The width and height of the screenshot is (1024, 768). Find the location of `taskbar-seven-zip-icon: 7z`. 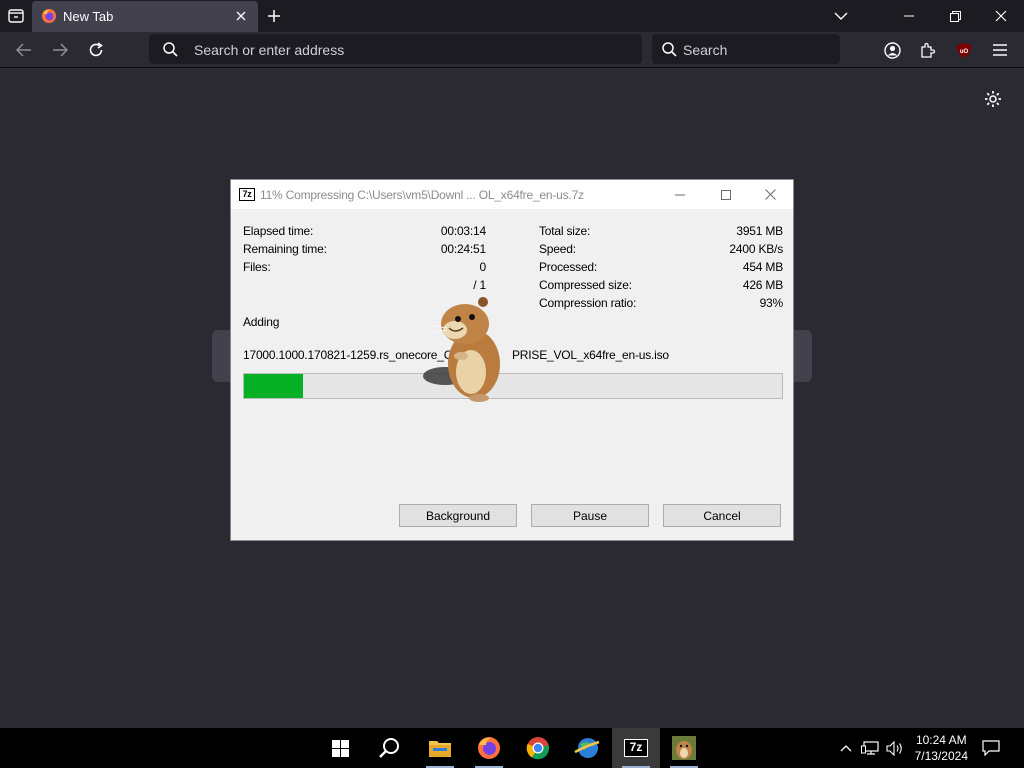

taskbar-seven-zip-icon: 7z is located at coordinates (636, 748).